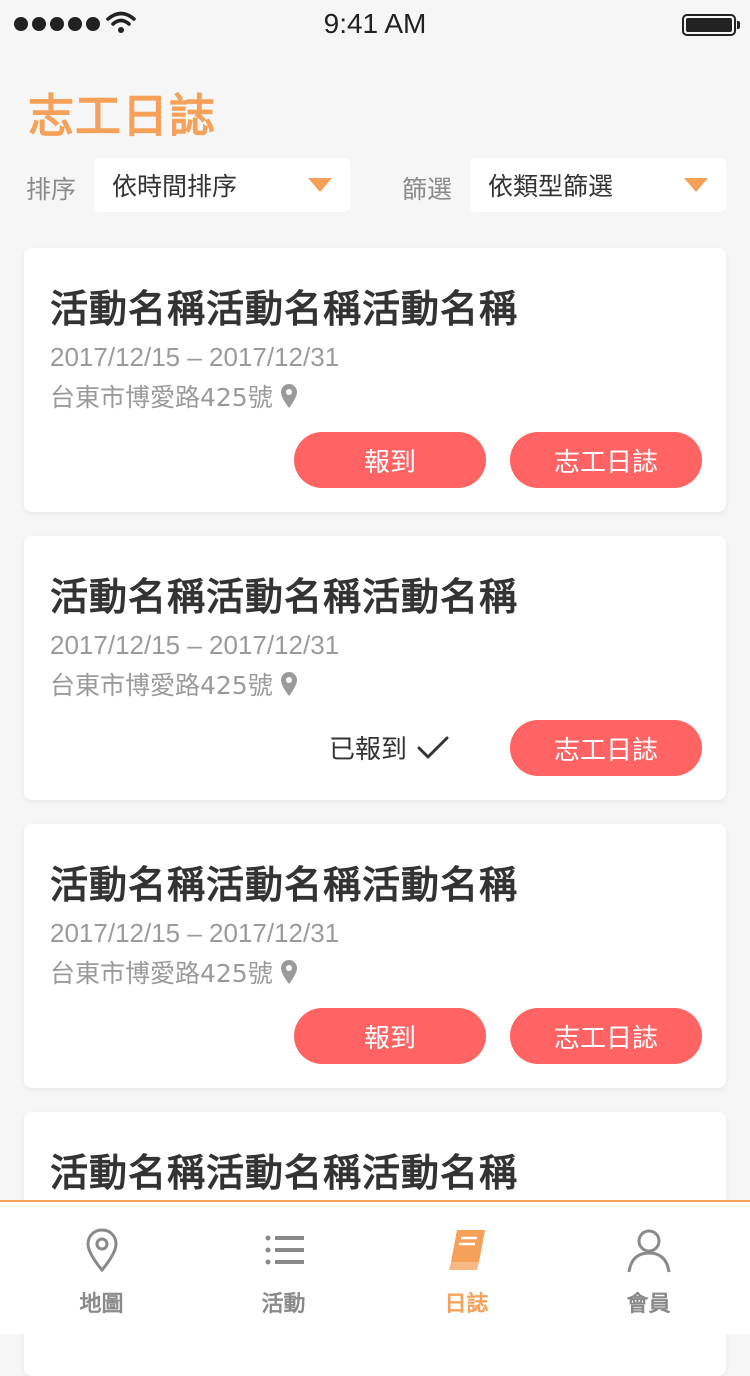 This screenshot has height=1376, width=750. I want to click on tab-member: 會員, so click(648, 1268).